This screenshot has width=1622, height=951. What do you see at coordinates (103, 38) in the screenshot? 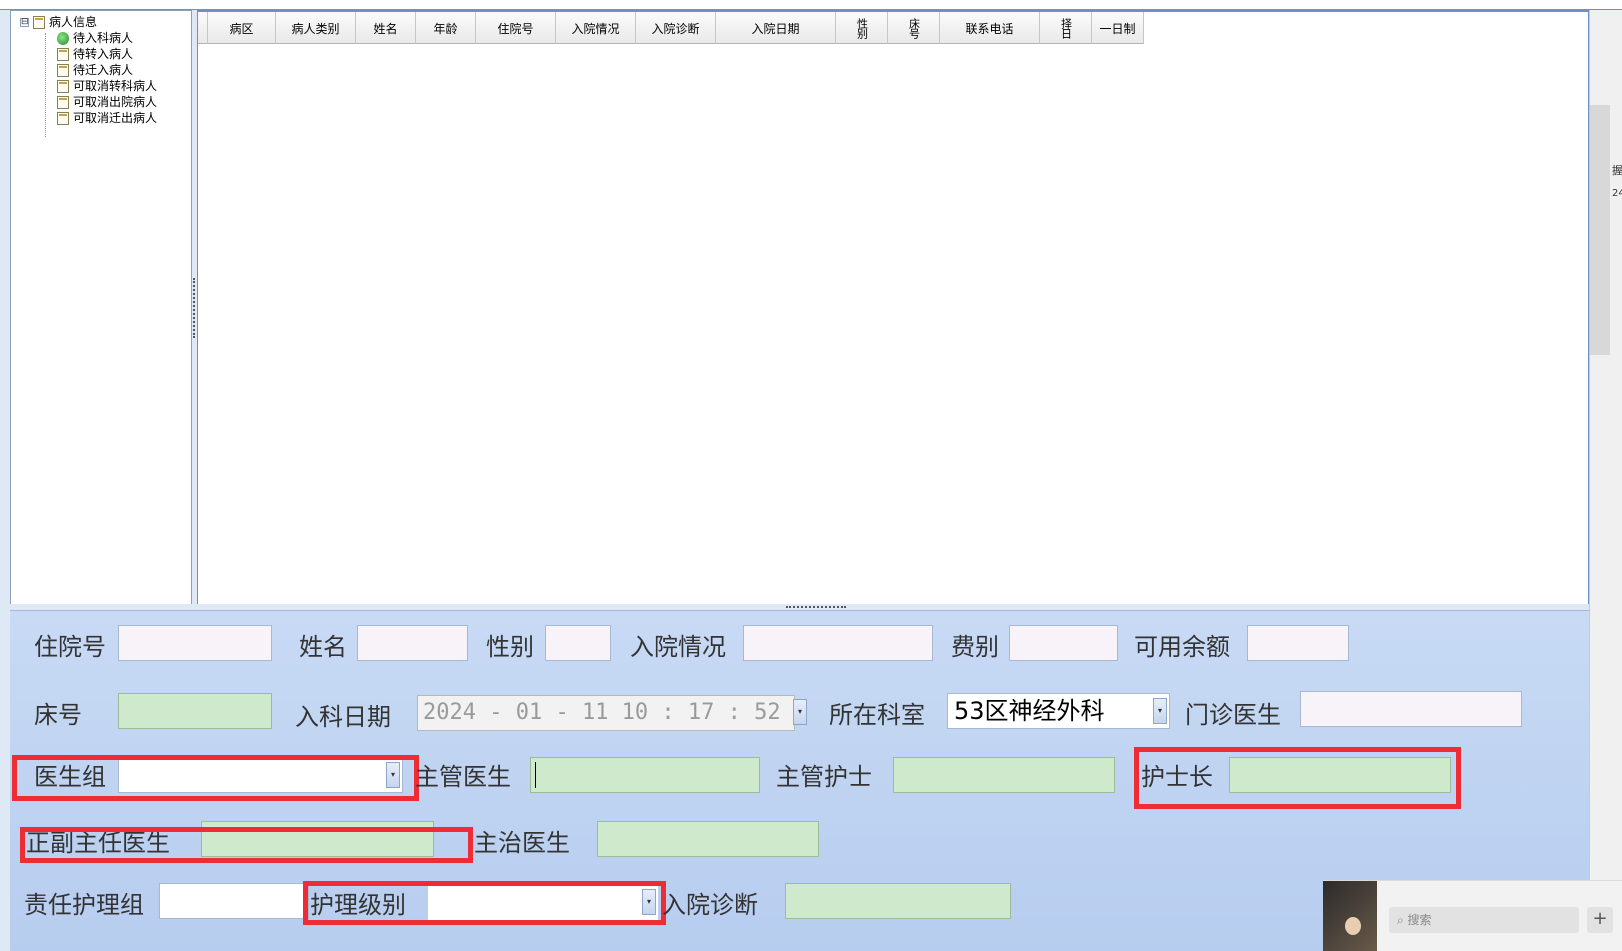
I see `tree-item-label: 待入科病人` at bounding box center [103, 38].